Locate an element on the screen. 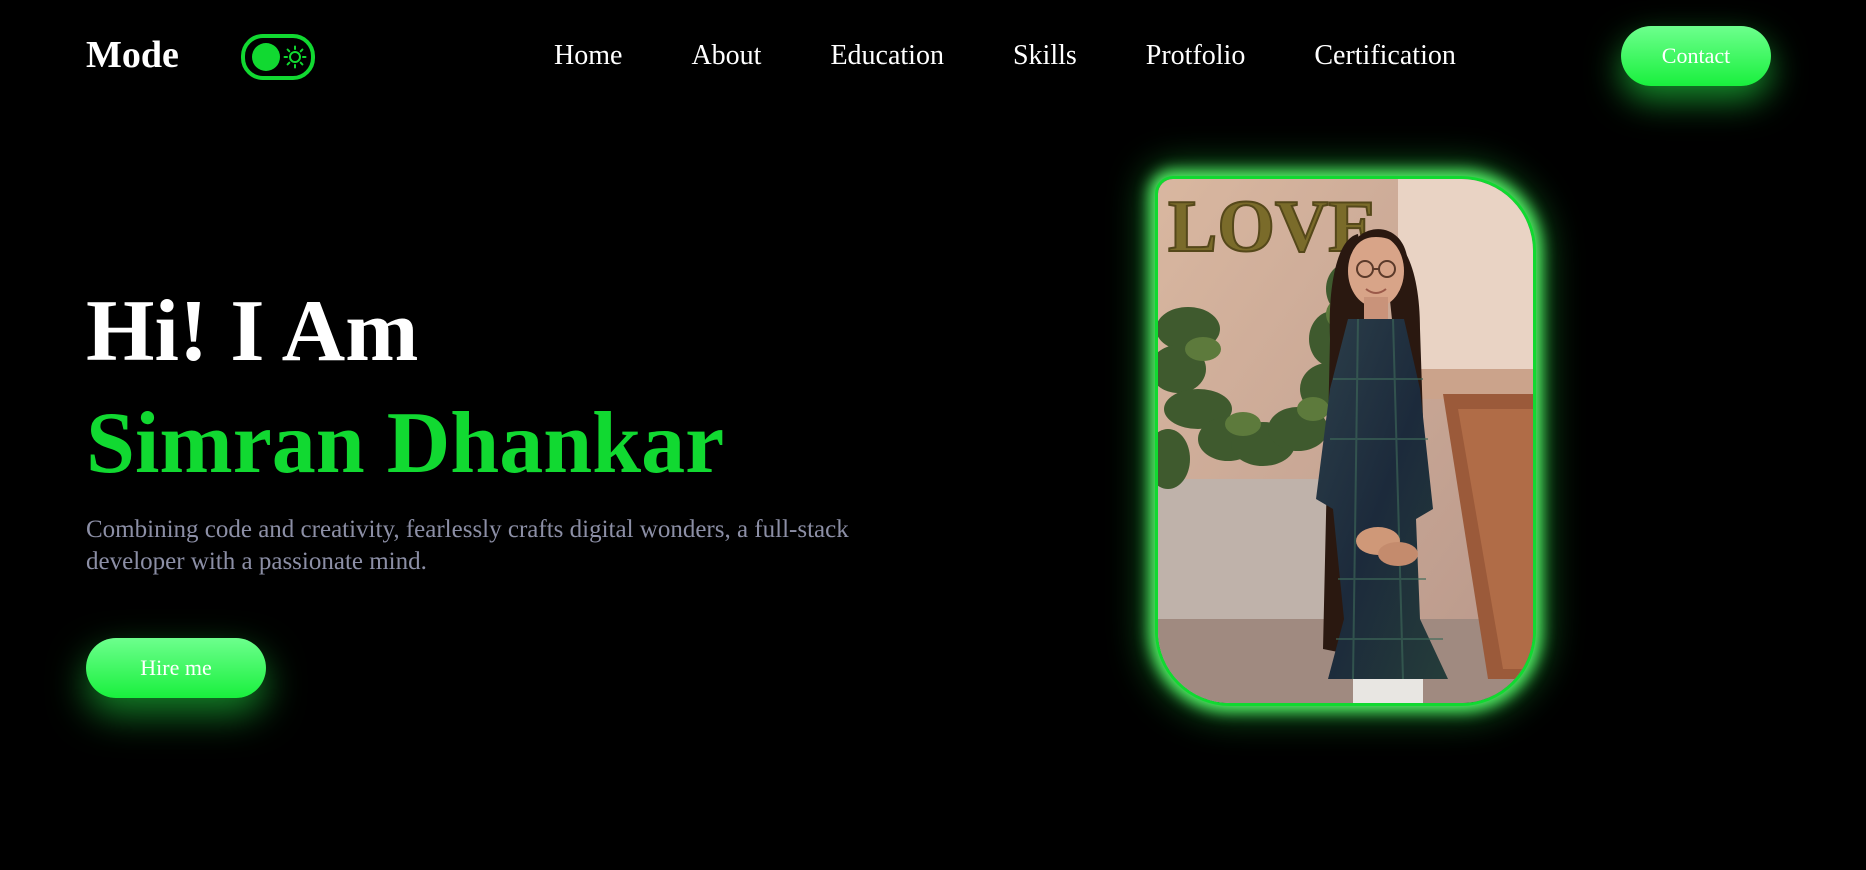 The height and width of the screenshot is (870, 1866). theme-mode-toggle is located at coordinates (278, 57).